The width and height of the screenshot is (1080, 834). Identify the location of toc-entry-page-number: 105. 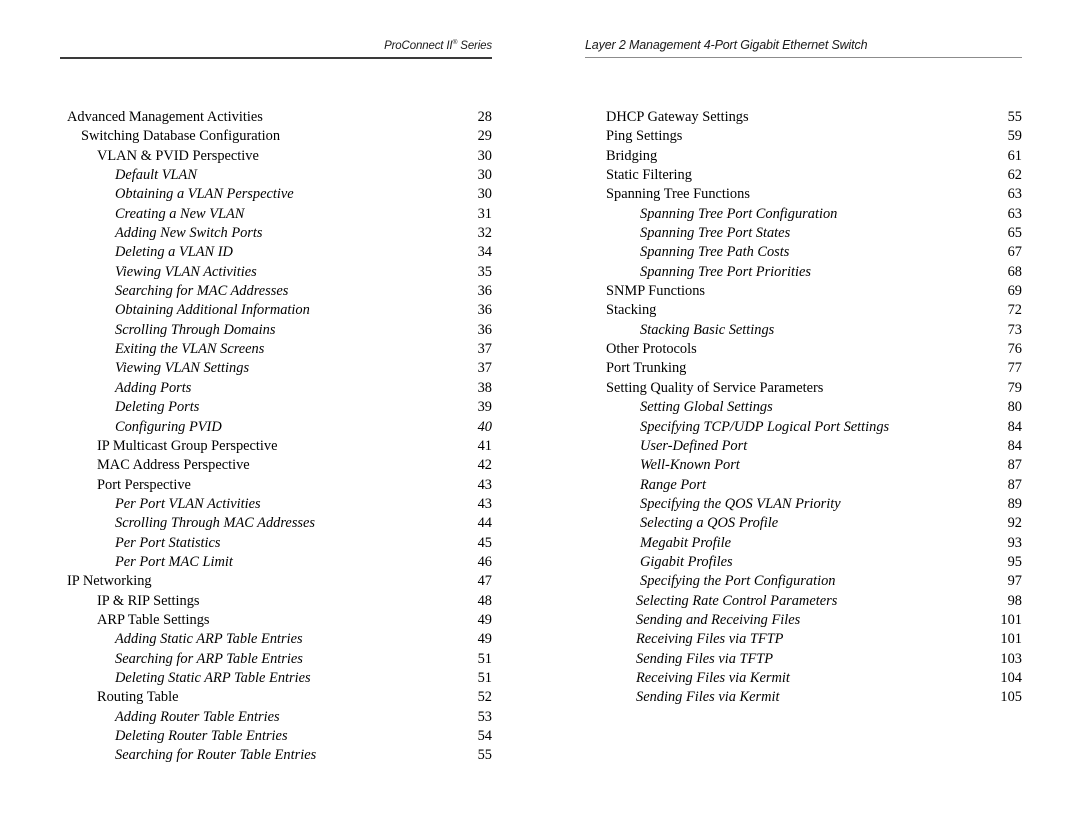
(1011, 697).